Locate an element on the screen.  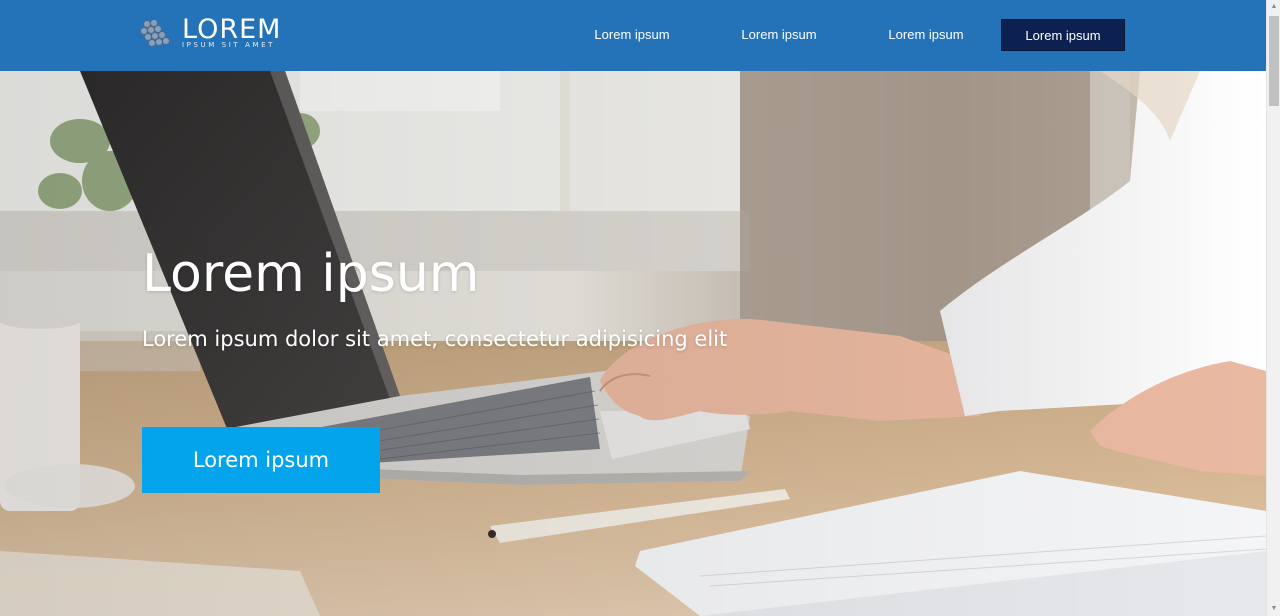
nav-cta-button: Lorem ipsum is located at coordinates (1063, 35).